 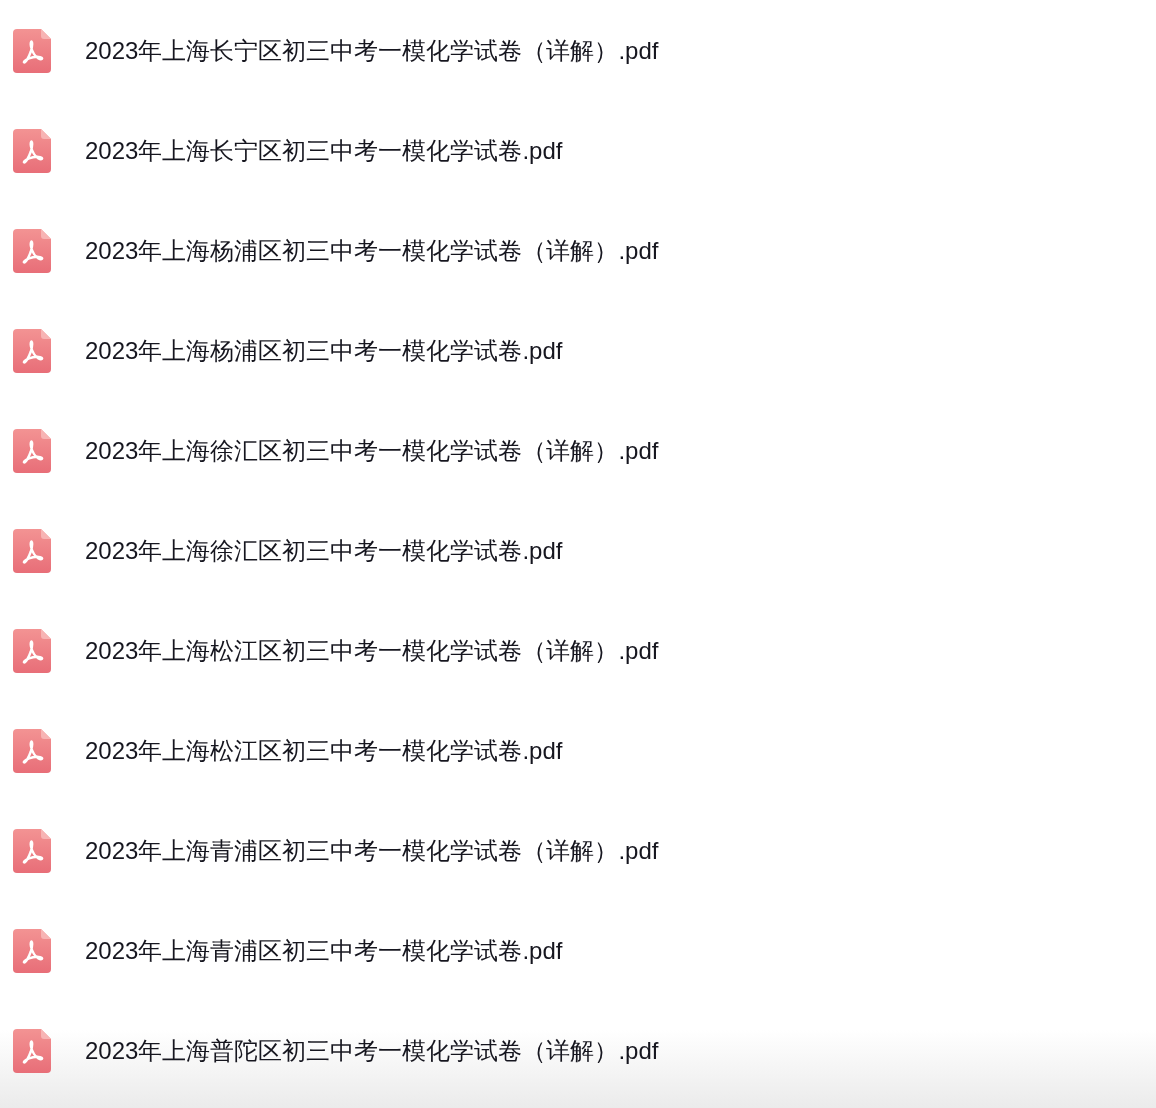 What do you see at coordinates (372, 851) in the screenshot?
I see `file-name: 2023年上海青浦区初三中考一模化学试卷（详解）.pdf` at bounding box center [372, 851].